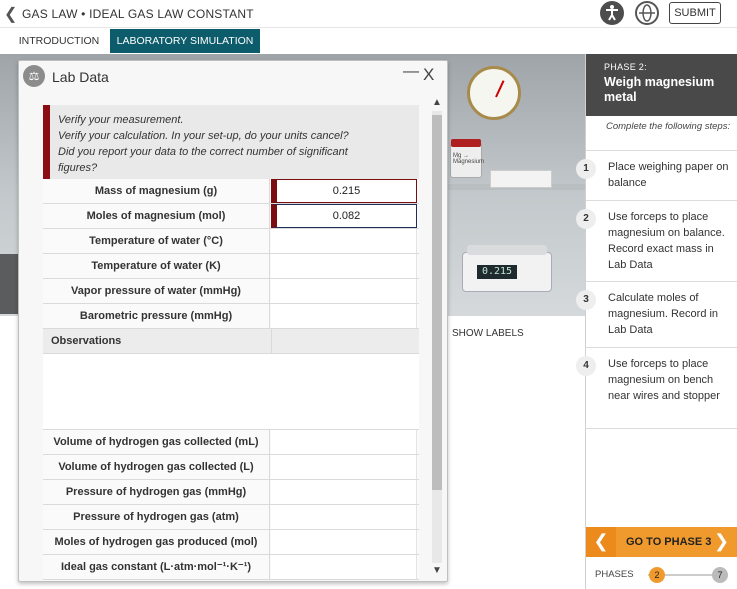 The image size is (737, 589). Describe the element at coordinates (614, 574) in the screenshot. I see `phases-label: PHASES` at that location.